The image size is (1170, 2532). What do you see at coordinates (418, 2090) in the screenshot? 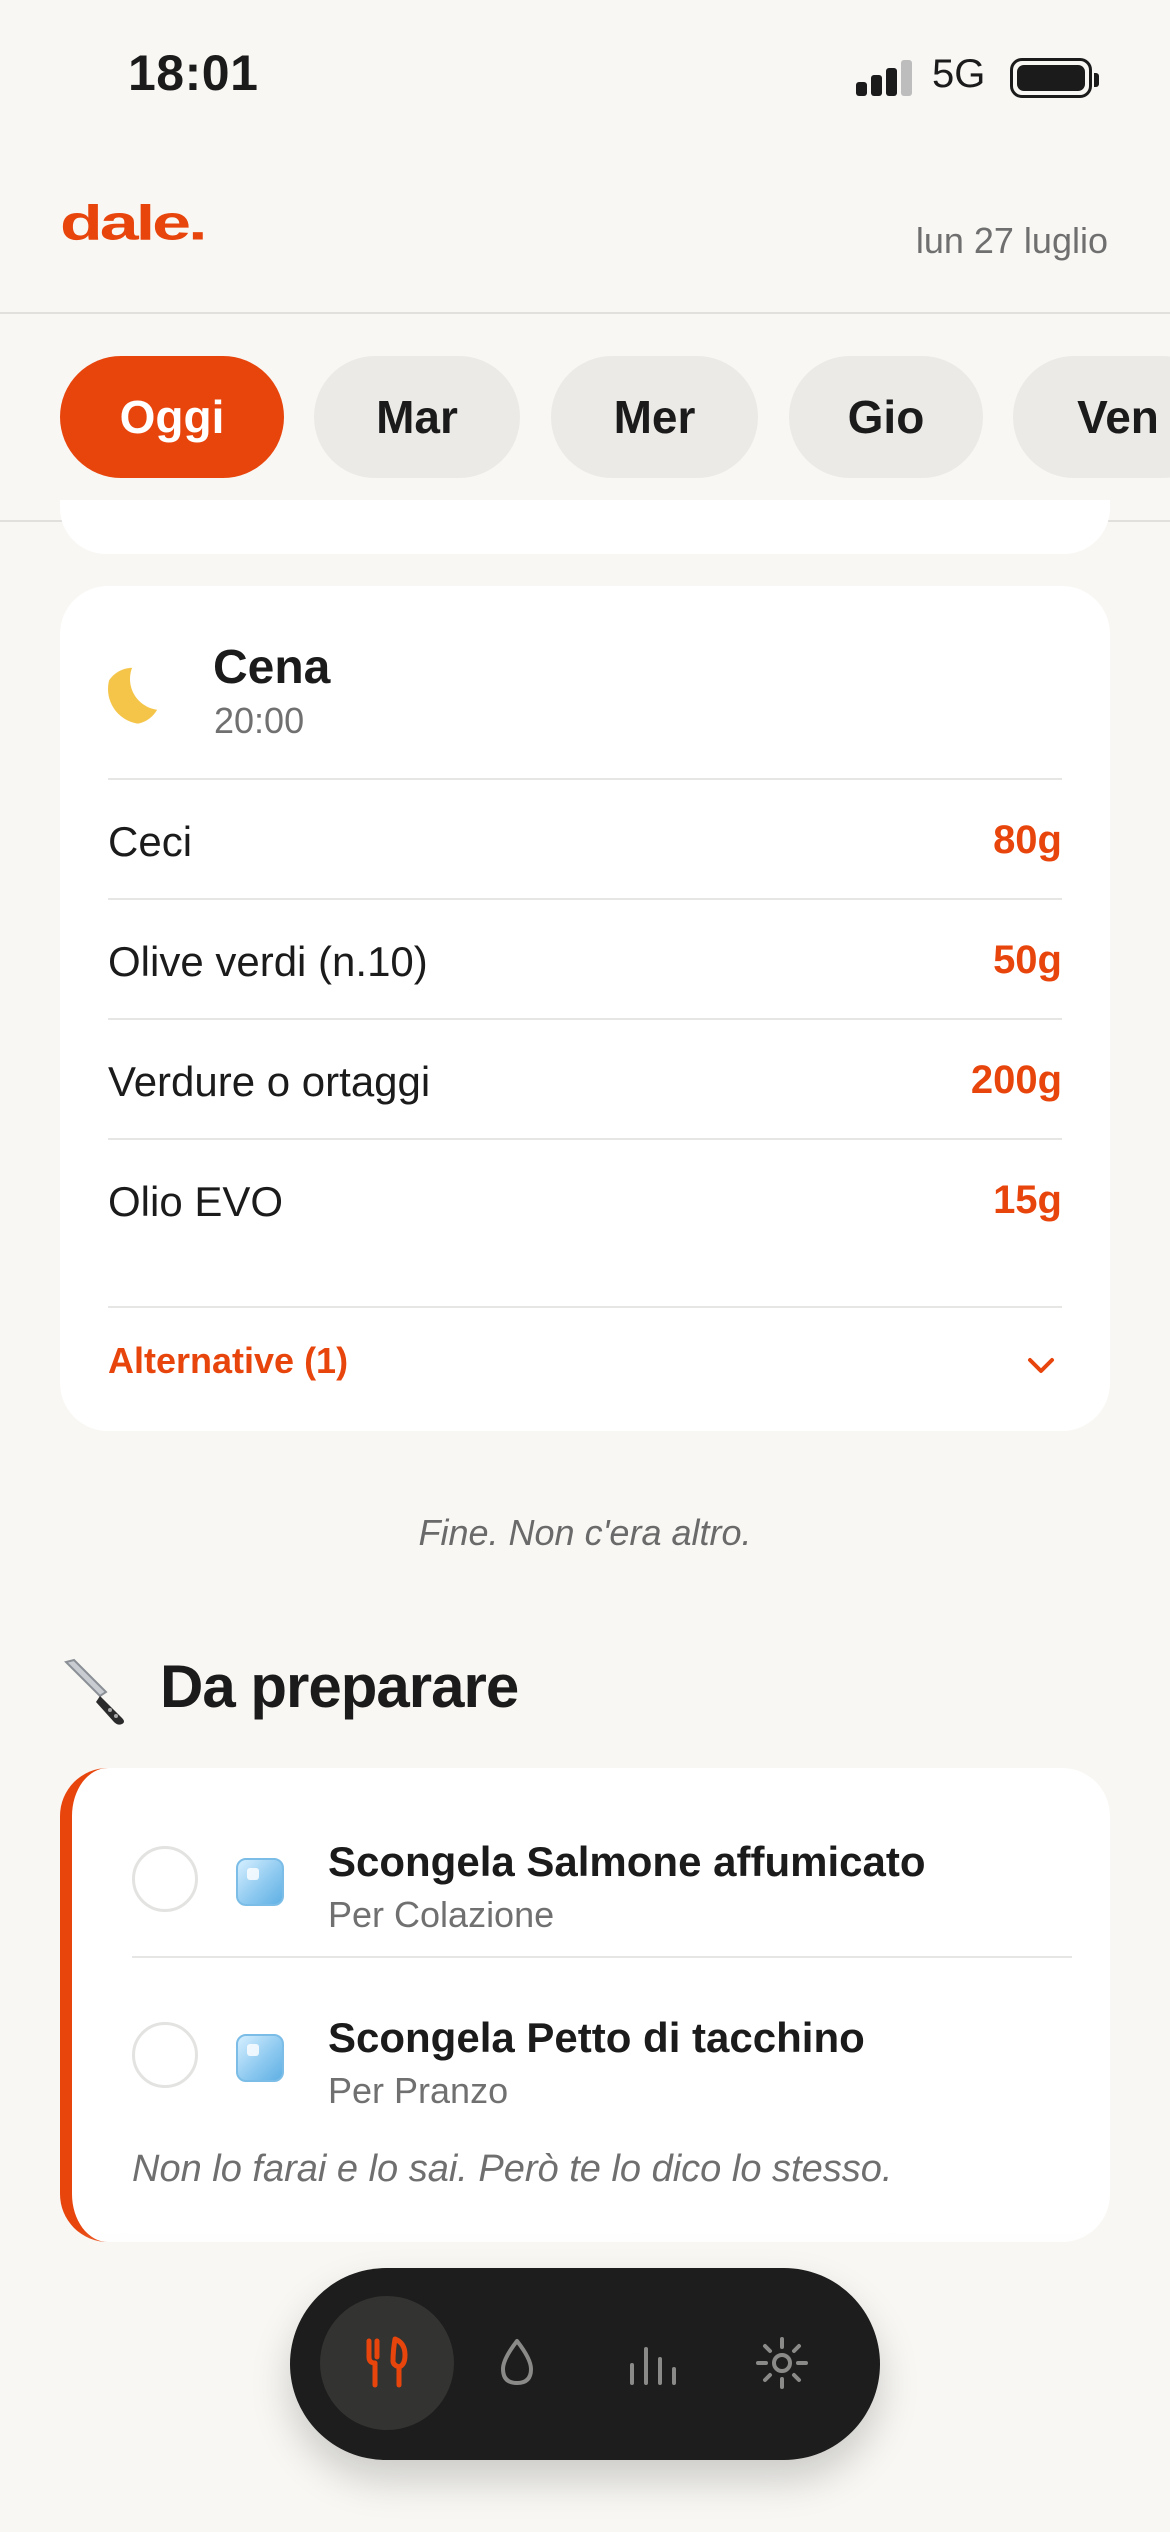
I see `task-subtitle: Per Pranzo` at bounding box center [418, 2090].